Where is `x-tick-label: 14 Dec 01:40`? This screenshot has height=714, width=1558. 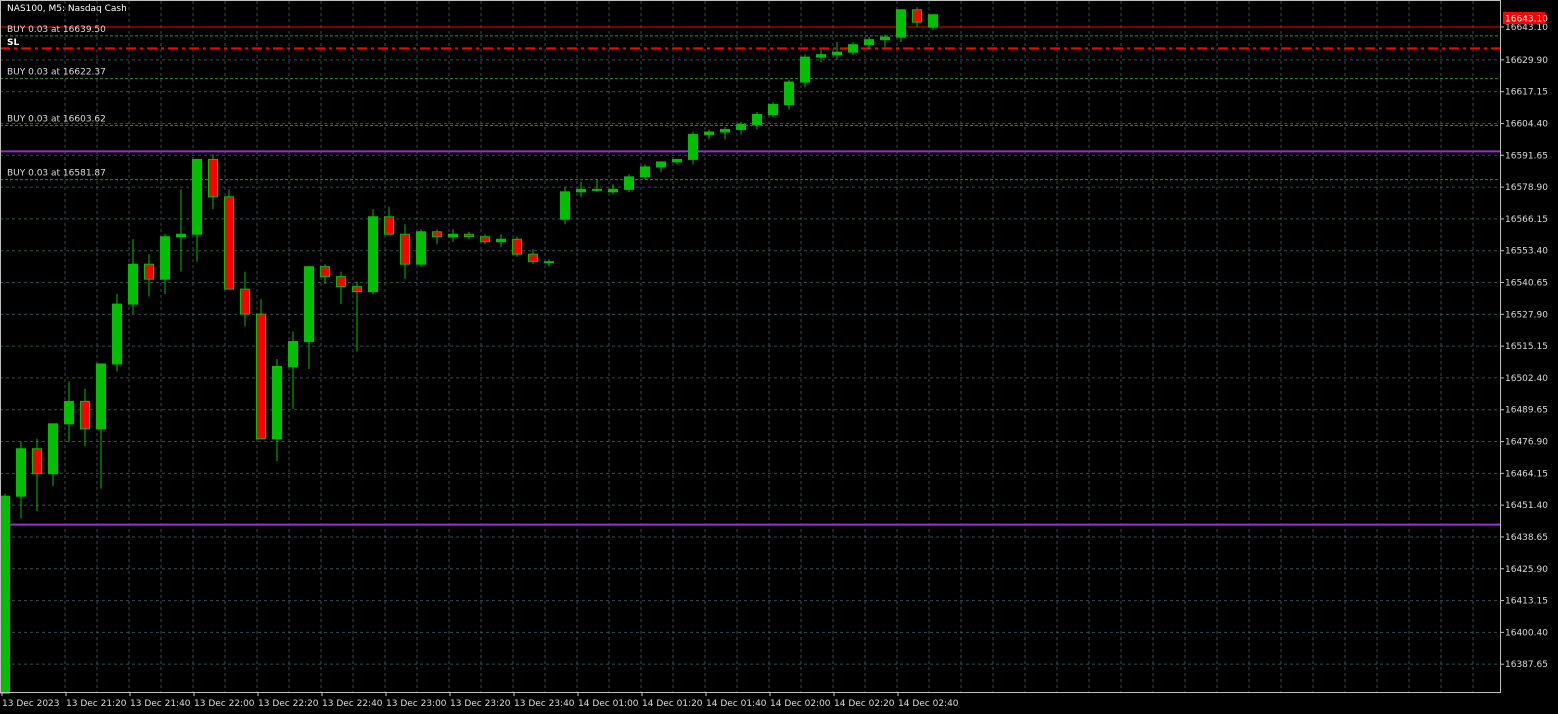 x-tick-label: 14 Dec 01:40 is located at coordinates (736, 704).